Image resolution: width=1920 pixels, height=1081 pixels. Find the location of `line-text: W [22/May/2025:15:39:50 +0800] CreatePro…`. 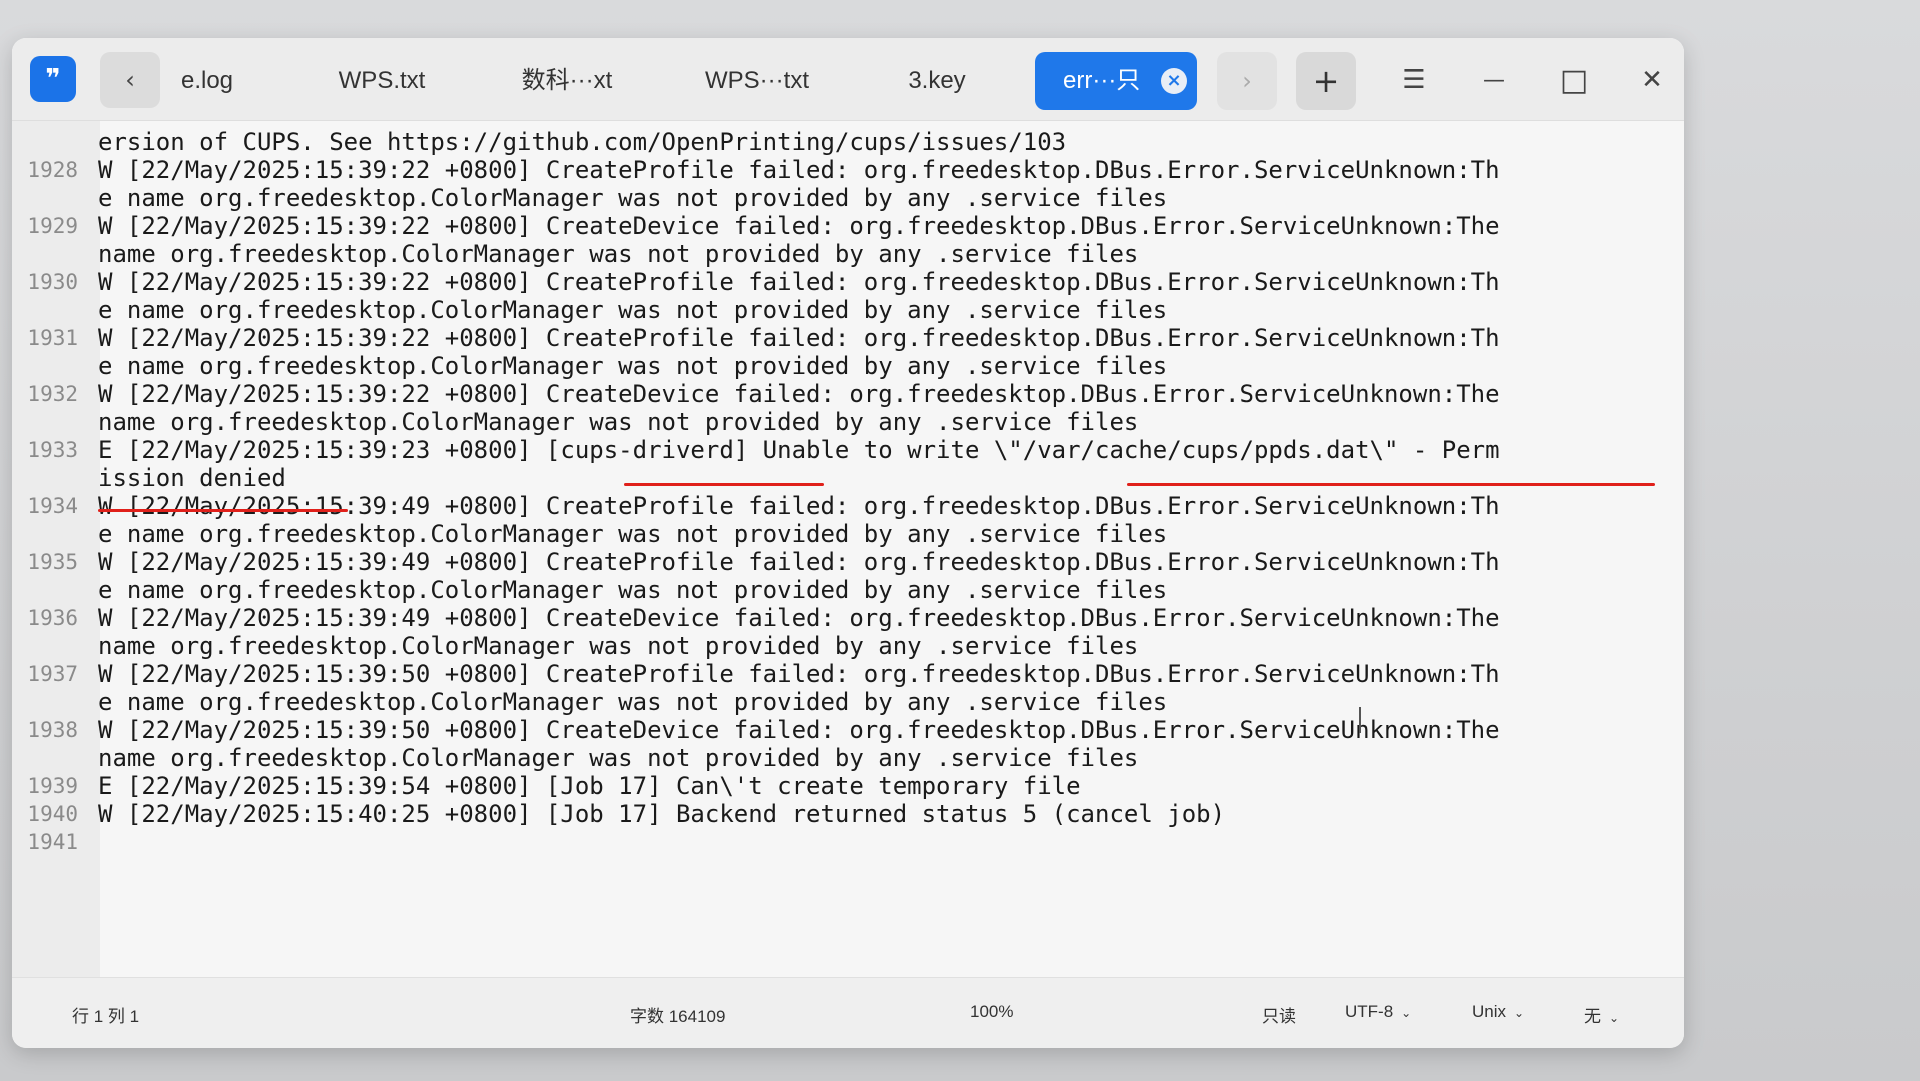

line-text: W [22/May/2025:15:39:50 +0800] CreatePro… is located at coordinates (799, 674).